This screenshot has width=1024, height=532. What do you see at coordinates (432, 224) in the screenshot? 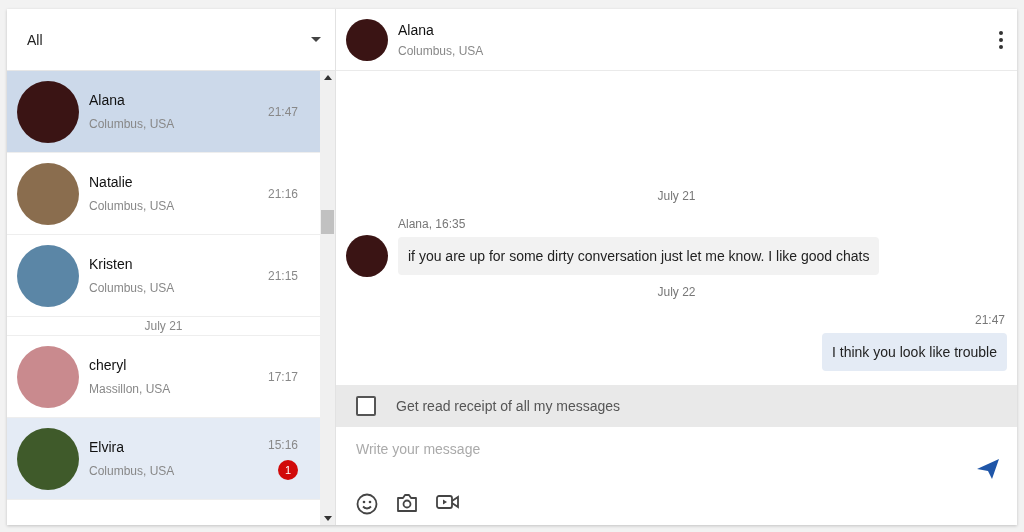
I see `message-meta: Alana, 16:35` at bounding box center [432, 224].